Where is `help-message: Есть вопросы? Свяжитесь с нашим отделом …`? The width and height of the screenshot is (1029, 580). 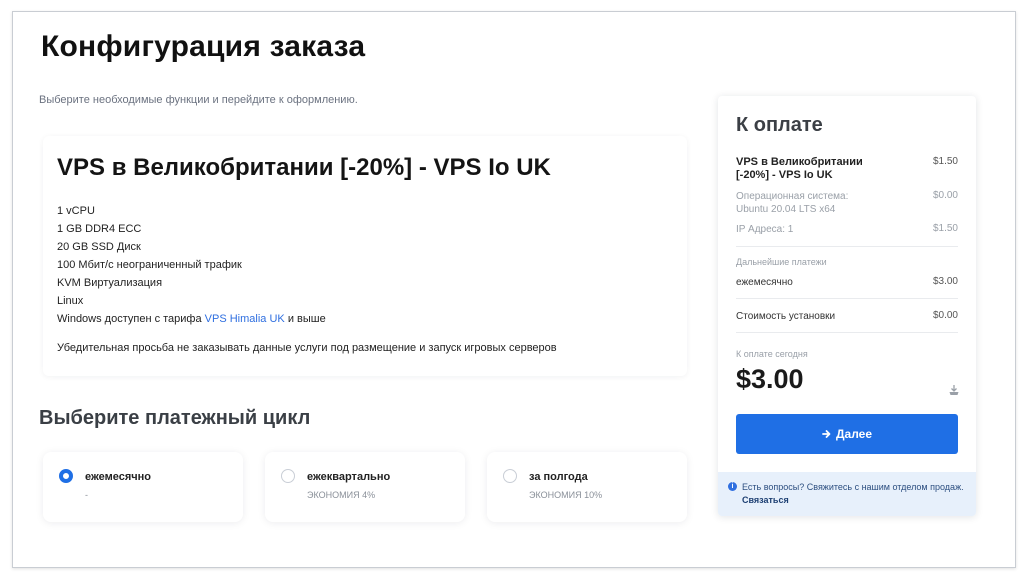 help-message: Есть вопросы? Свяжитесь с нашим отделом … is located at coordinates (853, 487).